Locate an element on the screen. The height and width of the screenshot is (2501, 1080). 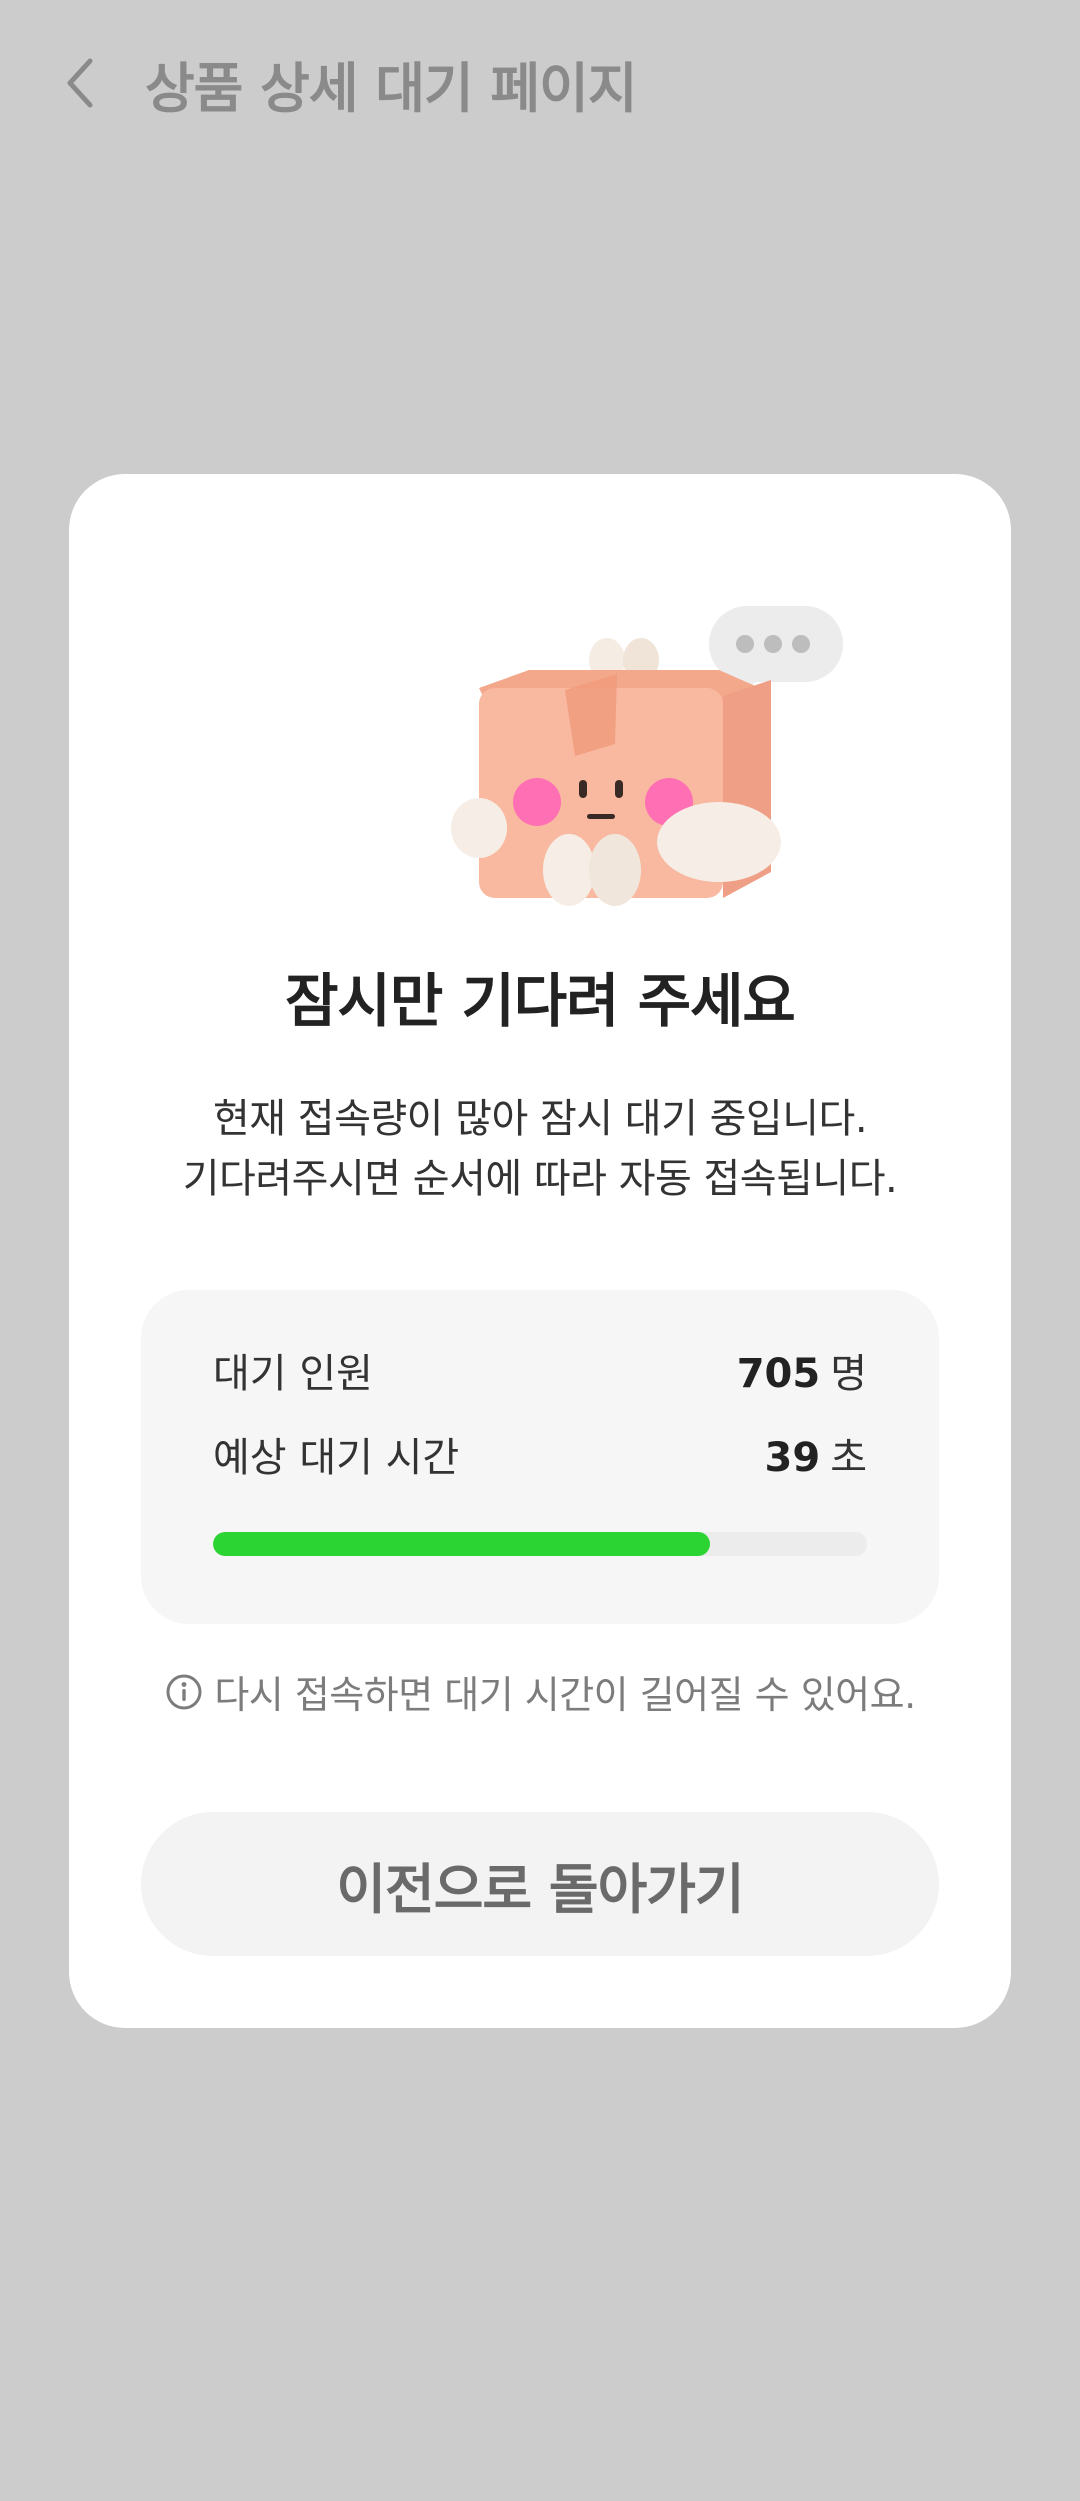
eta-unit: 초 is located at coordinates (848, 1458).